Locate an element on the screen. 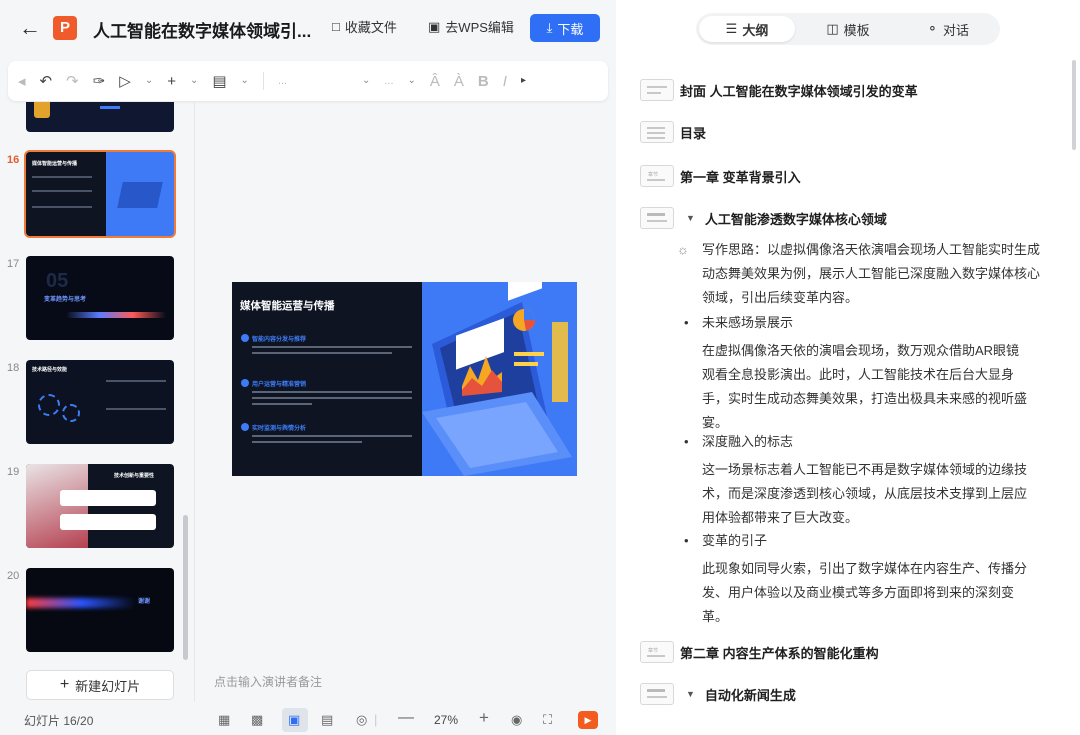 This screenshot has width=1080, height=735. outline-item-section2: ▼ 自动化新闻生成 is located at coordinates (718, 694).